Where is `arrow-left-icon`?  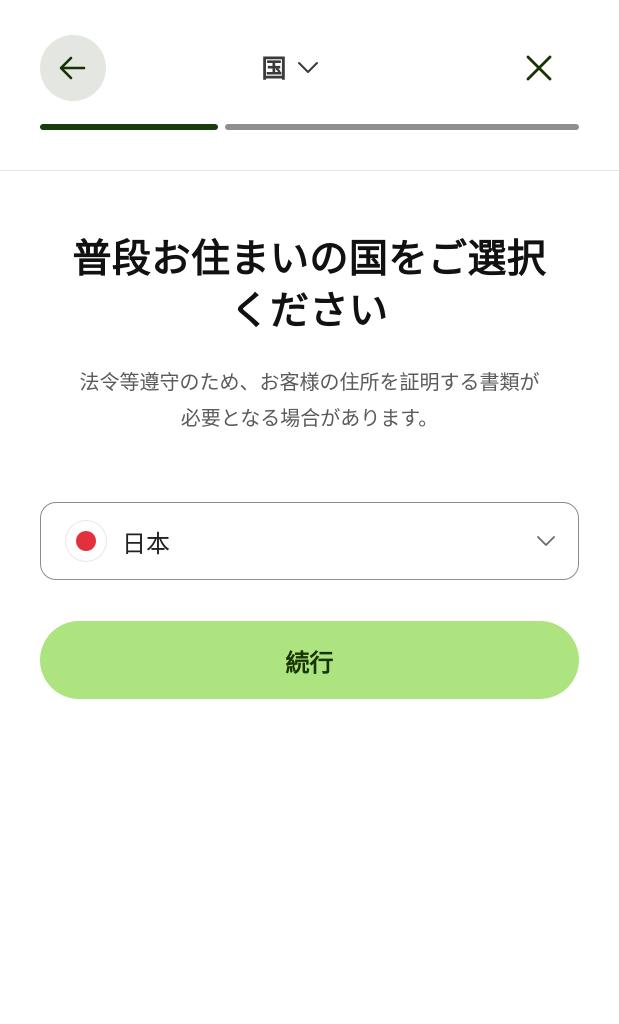
arrow-left-icon is located at coordinates (72, 68).